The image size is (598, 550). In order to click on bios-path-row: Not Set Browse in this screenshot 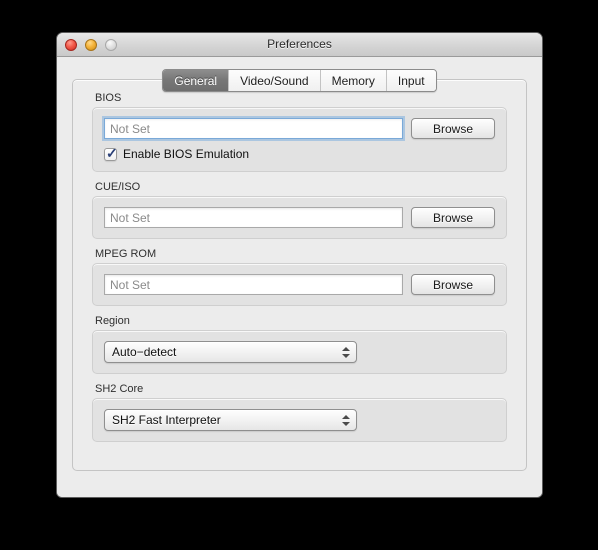, I will do `click(299, 128)`.